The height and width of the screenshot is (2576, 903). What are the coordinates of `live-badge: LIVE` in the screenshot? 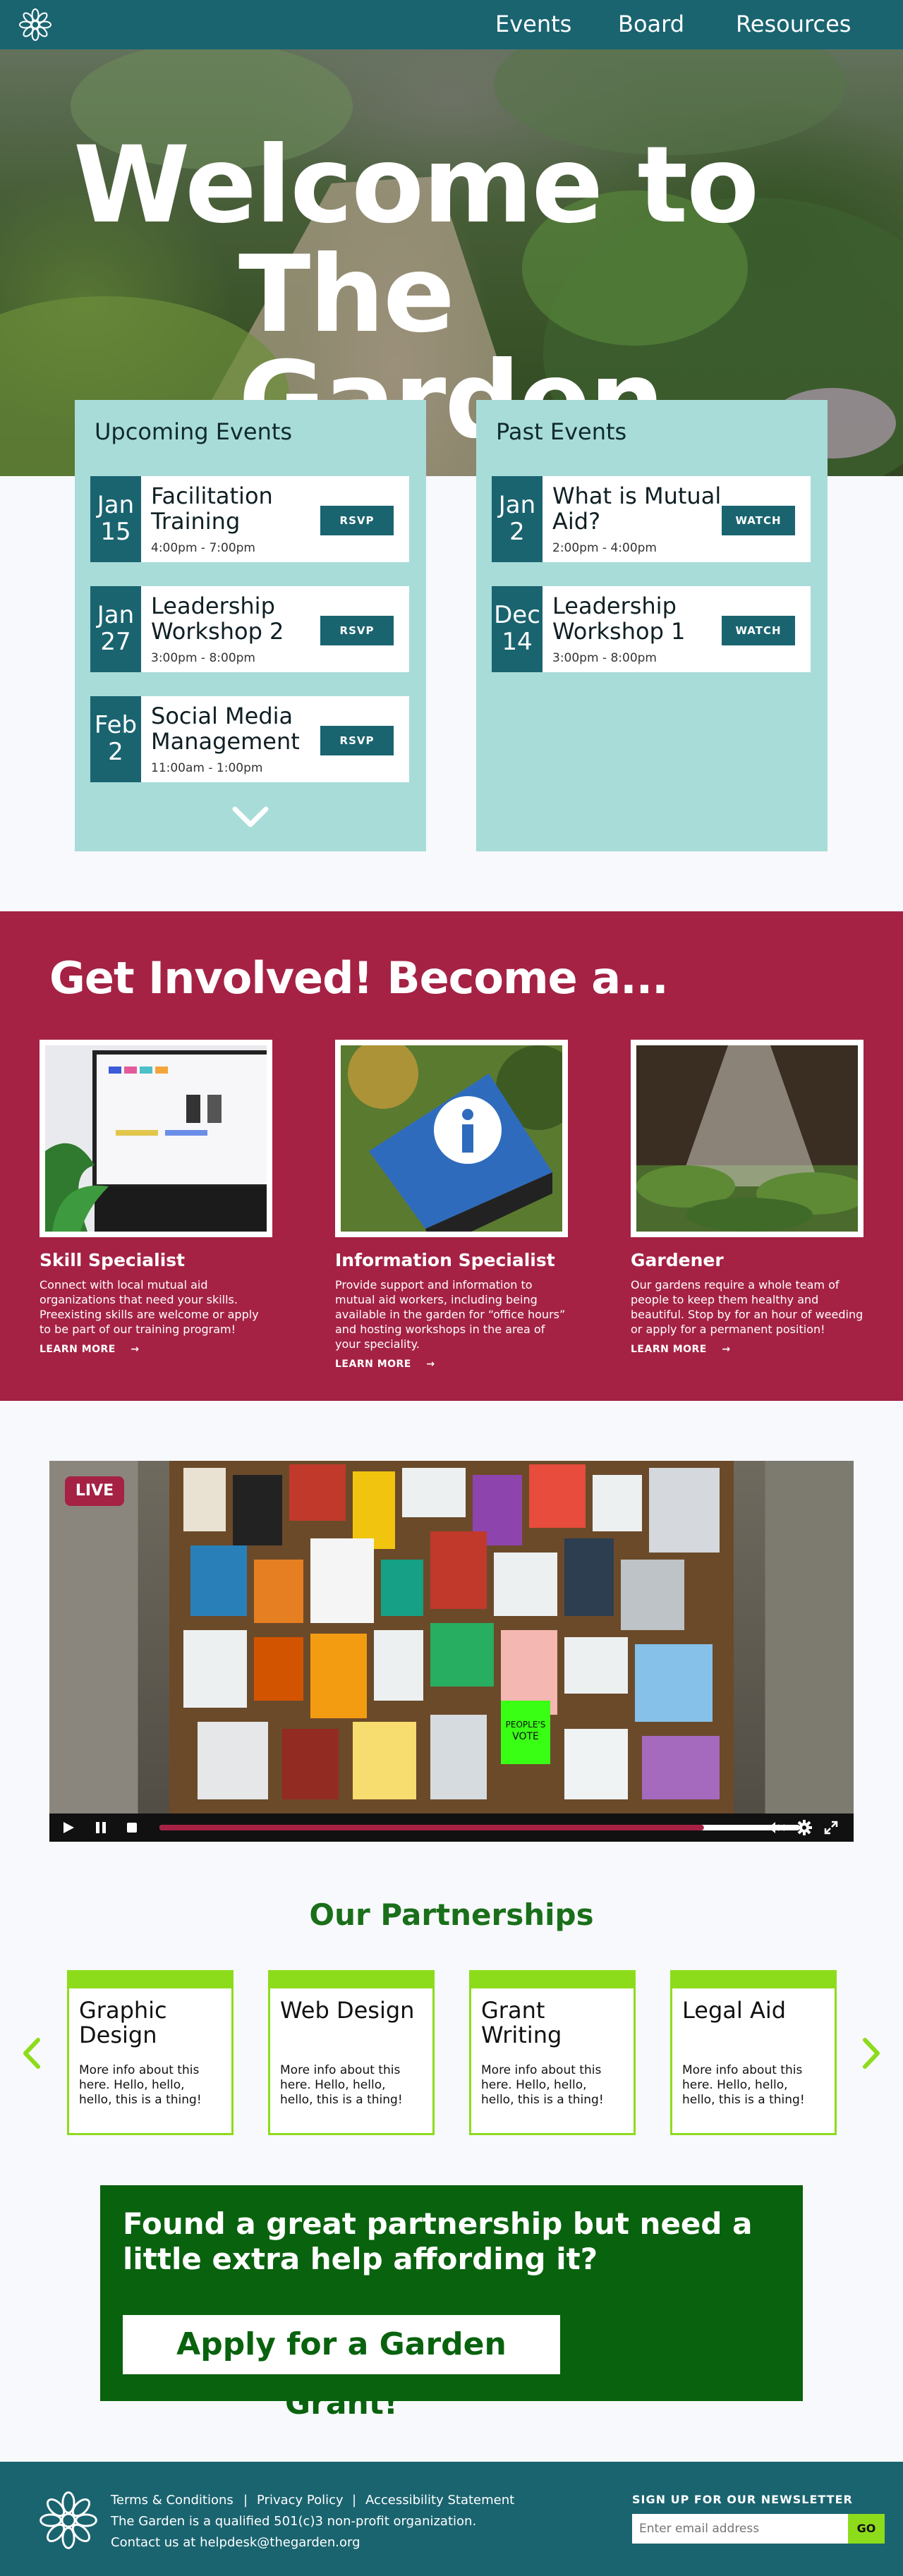 It's located at (94, 1491).